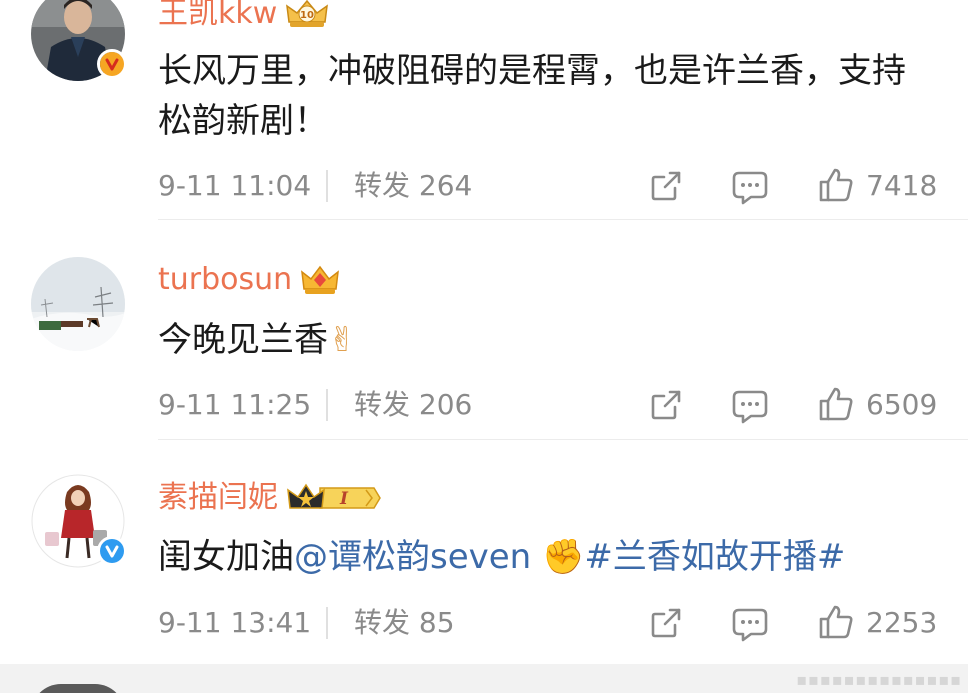  I want to click on topic-link: #兰香如故开播#, so click(714, 557).